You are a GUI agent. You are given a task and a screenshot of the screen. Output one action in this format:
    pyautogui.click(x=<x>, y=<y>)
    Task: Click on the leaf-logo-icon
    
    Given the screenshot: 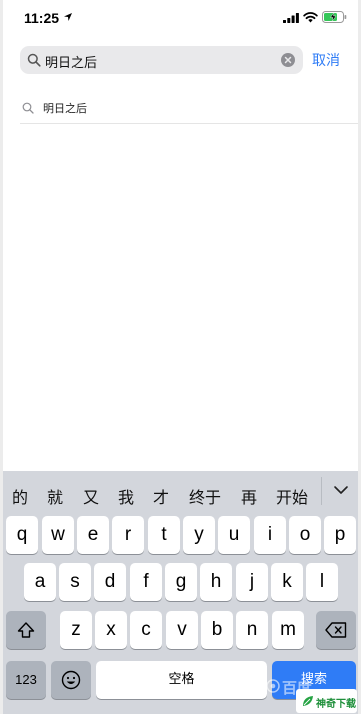 What is the action you would take?
    pyautogui.click(x=308, y=701)
    